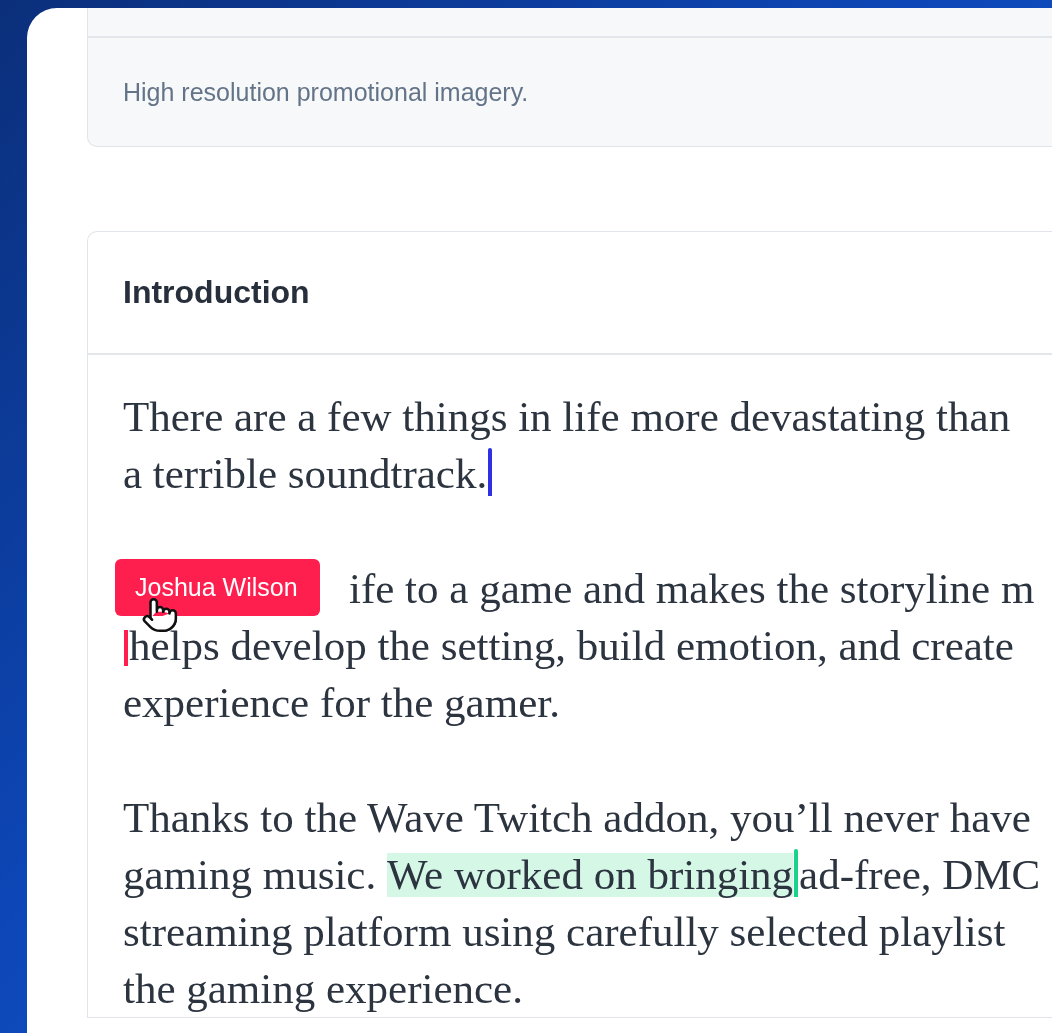 The height and width of the screenshot is (1033, 1052). What do you see at coordinates (567, 416) in the screenshot?
I see `body-text: There are a few things in life more devastating than` at bounding box center [567, 416].